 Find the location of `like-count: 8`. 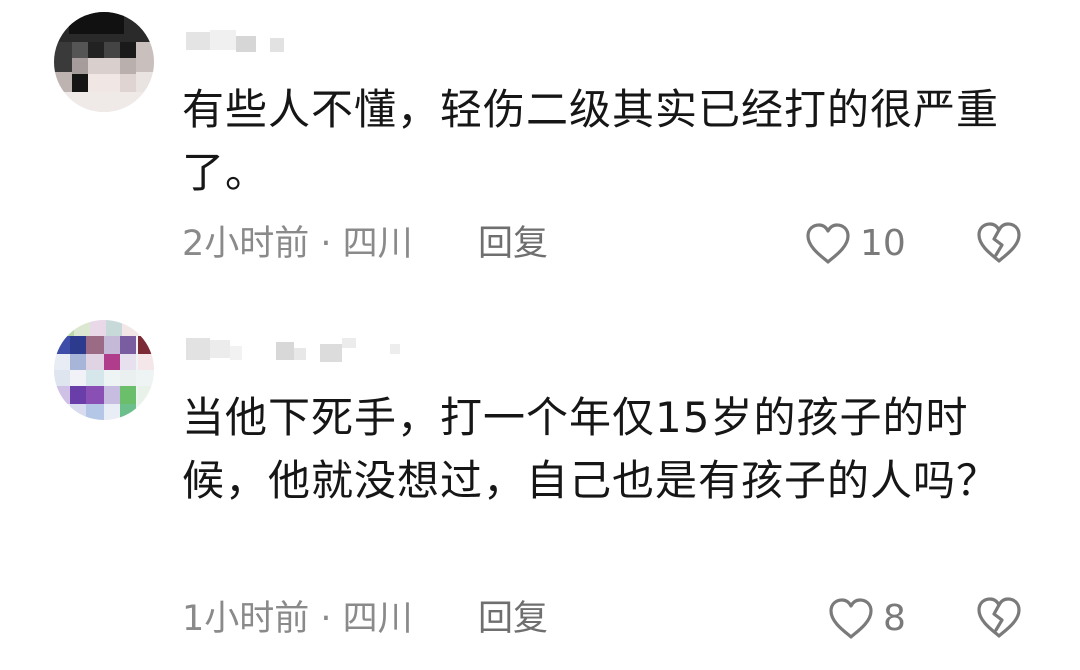

like-count: 8 is located at coordinates (894, 618).